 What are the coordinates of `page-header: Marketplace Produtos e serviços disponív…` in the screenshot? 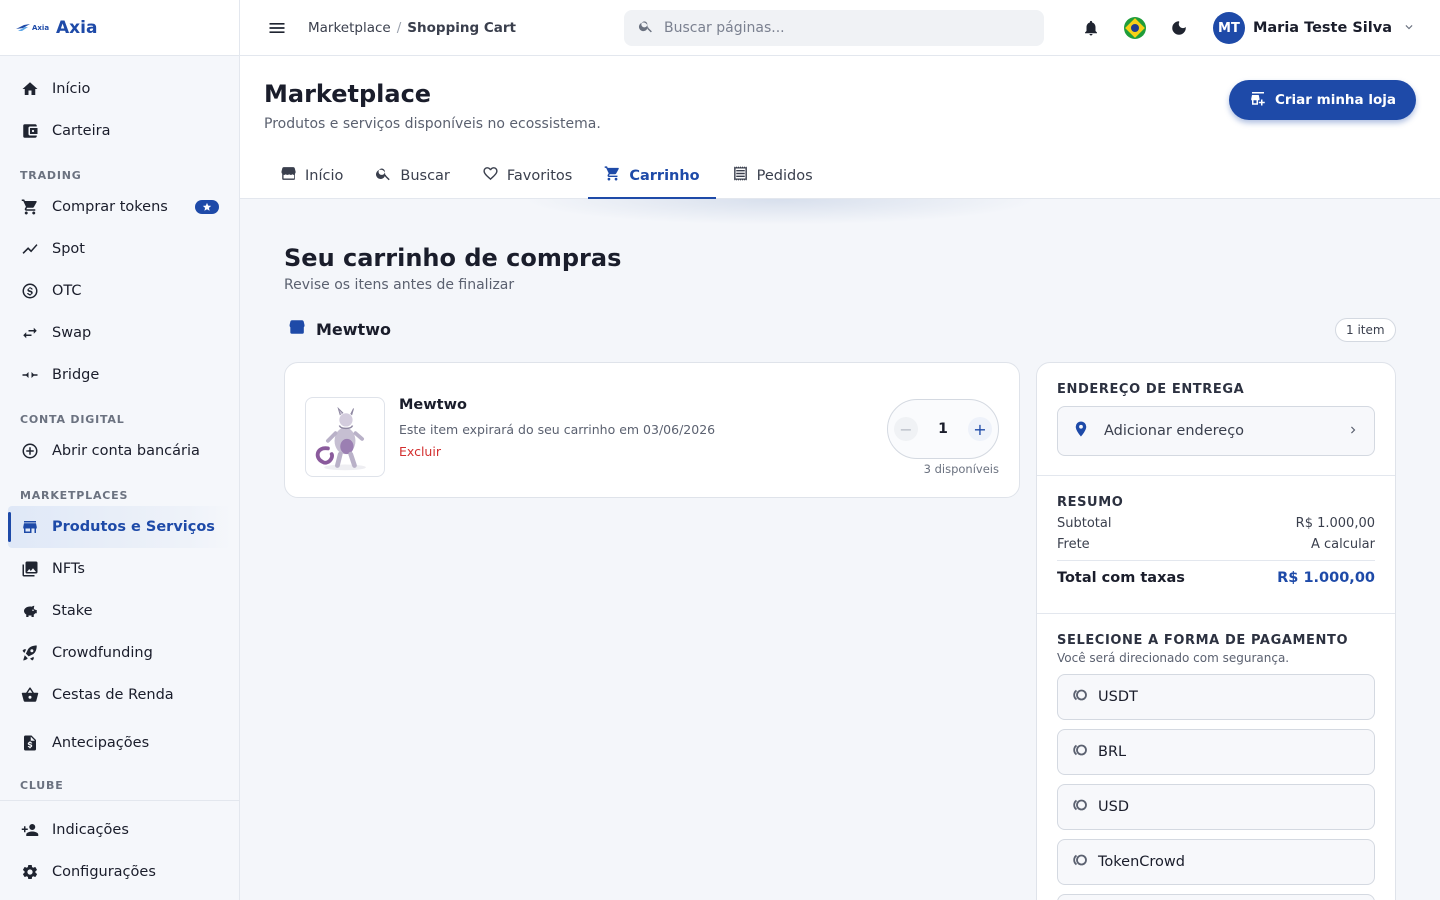 It's located at (840, 127).